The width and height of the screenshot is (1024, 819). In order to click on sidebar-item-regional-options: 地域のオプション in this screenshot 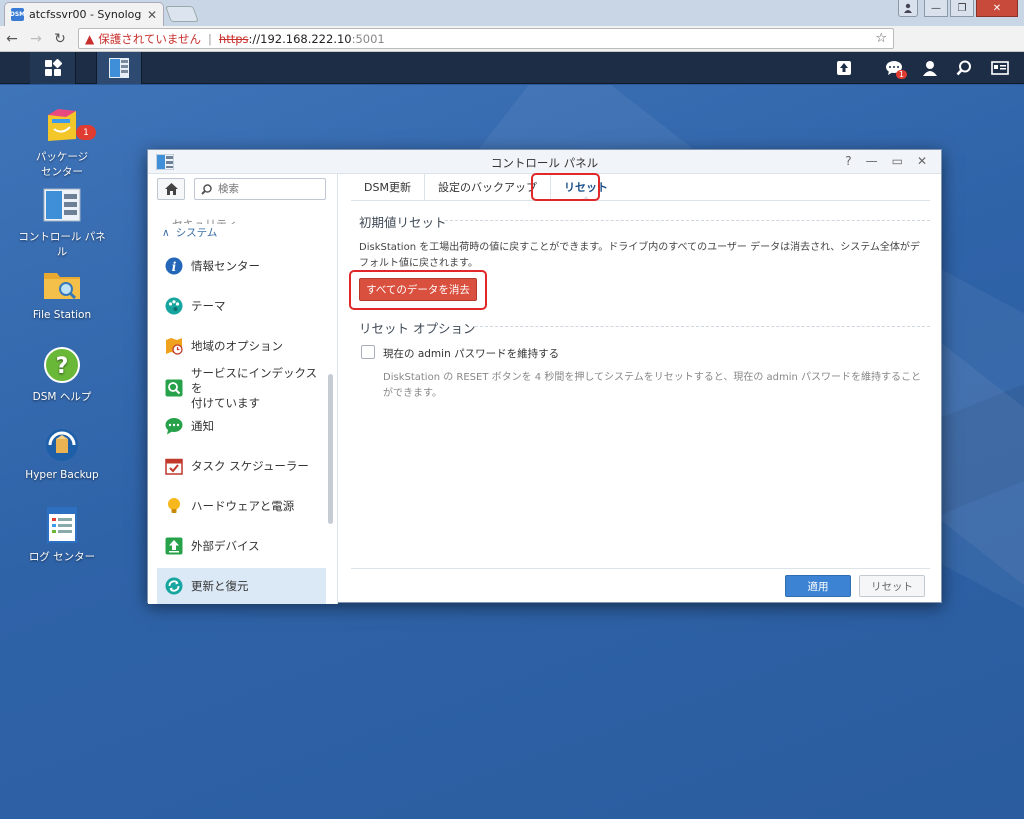, I will do `click(241, 346)`.